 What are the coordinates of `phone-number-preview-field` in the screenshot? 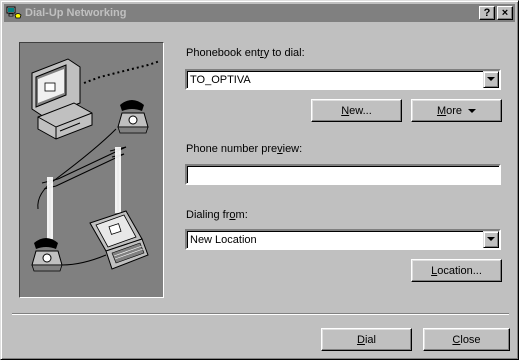 It's located at (343, 174).